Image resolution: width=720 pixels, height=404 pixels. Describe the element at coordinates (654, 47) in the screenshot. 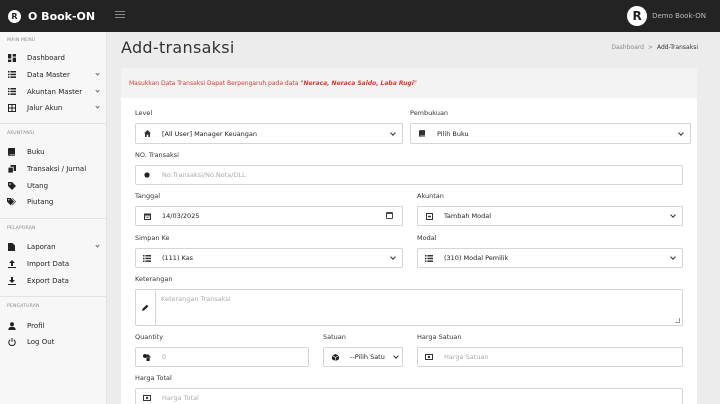

I see `breadcrumb: Dashboard > Add-Transaksi` at that location.